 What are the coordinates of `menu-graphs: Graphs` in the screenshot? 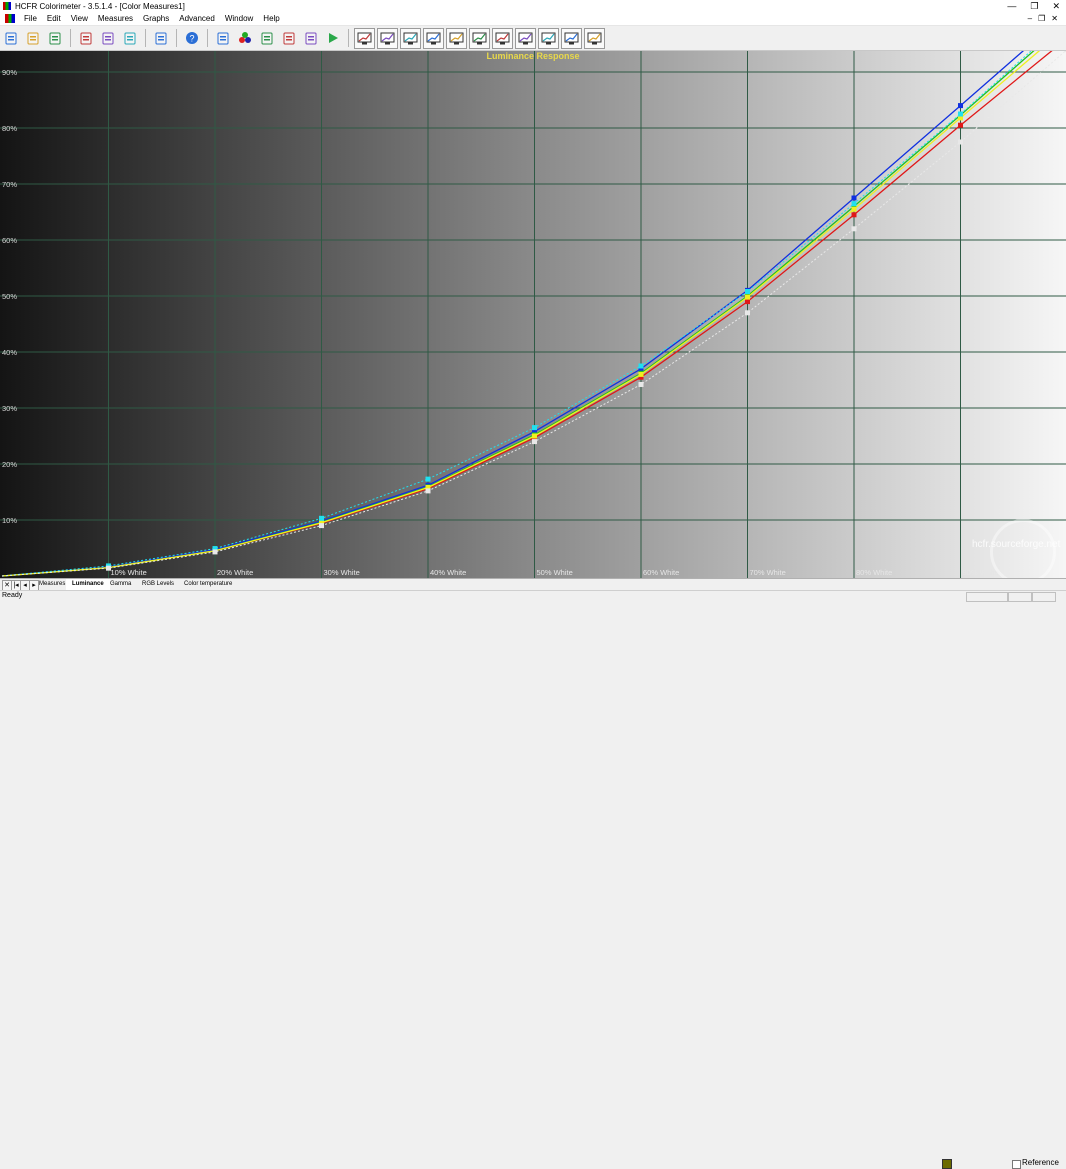 It's located at (156, 18).